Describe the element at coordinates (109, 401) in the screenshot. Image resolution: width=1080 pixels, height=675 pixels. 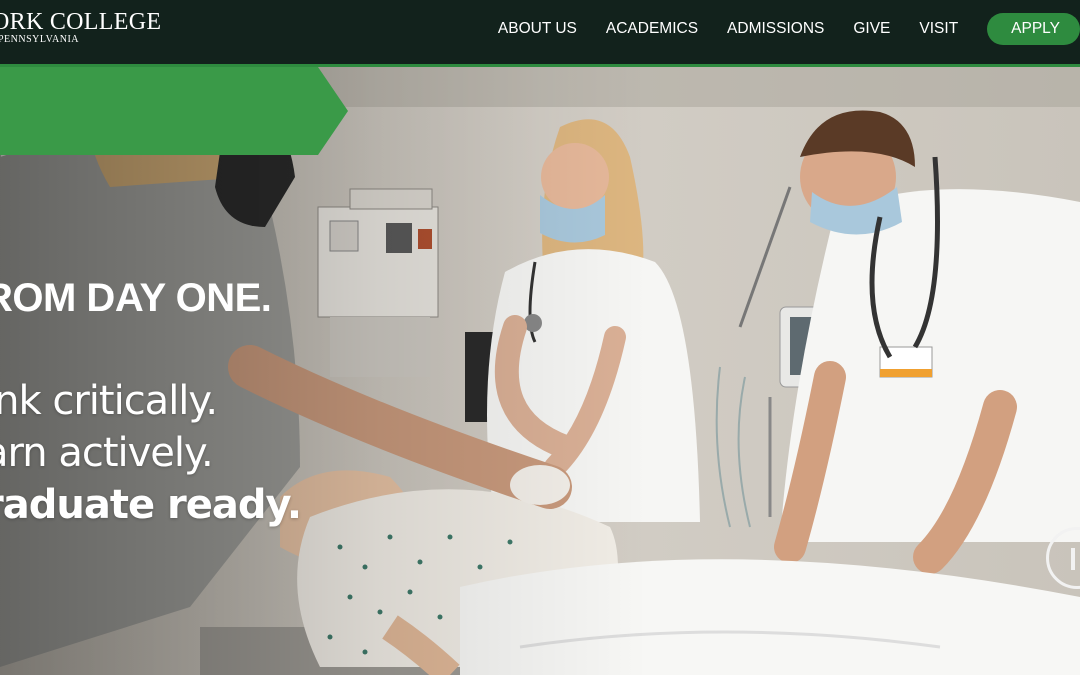
I see `tagline-line-1: ink critically.` at that location.